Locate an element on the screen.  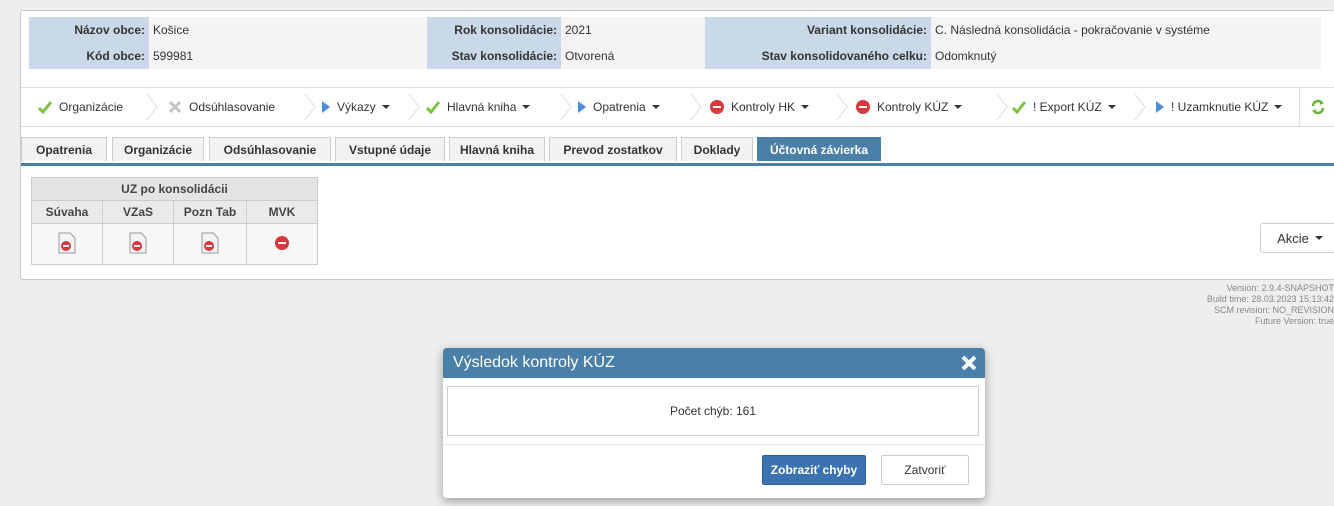
stav-label: Stav konsolidácie: is located at coordinates (494, 56).